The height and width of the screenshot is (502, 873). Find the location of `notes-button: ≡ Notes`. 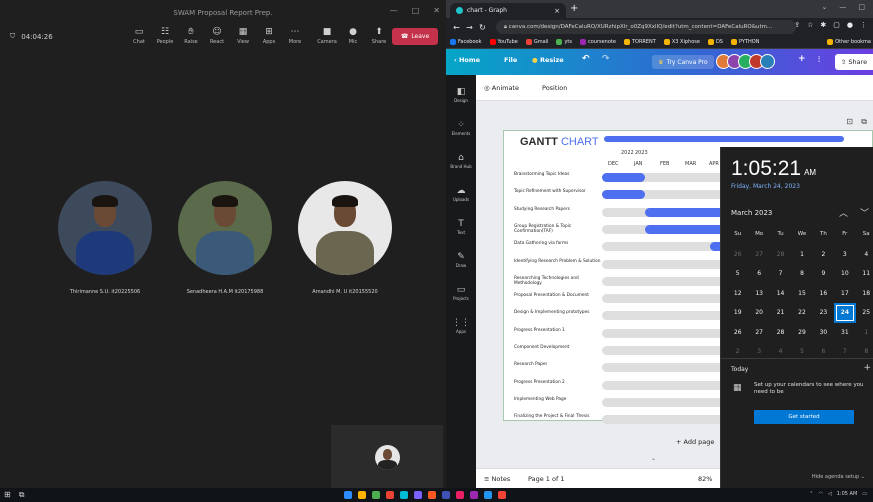

notes-button: ≡ Notes is located at coordinates (497, 479).